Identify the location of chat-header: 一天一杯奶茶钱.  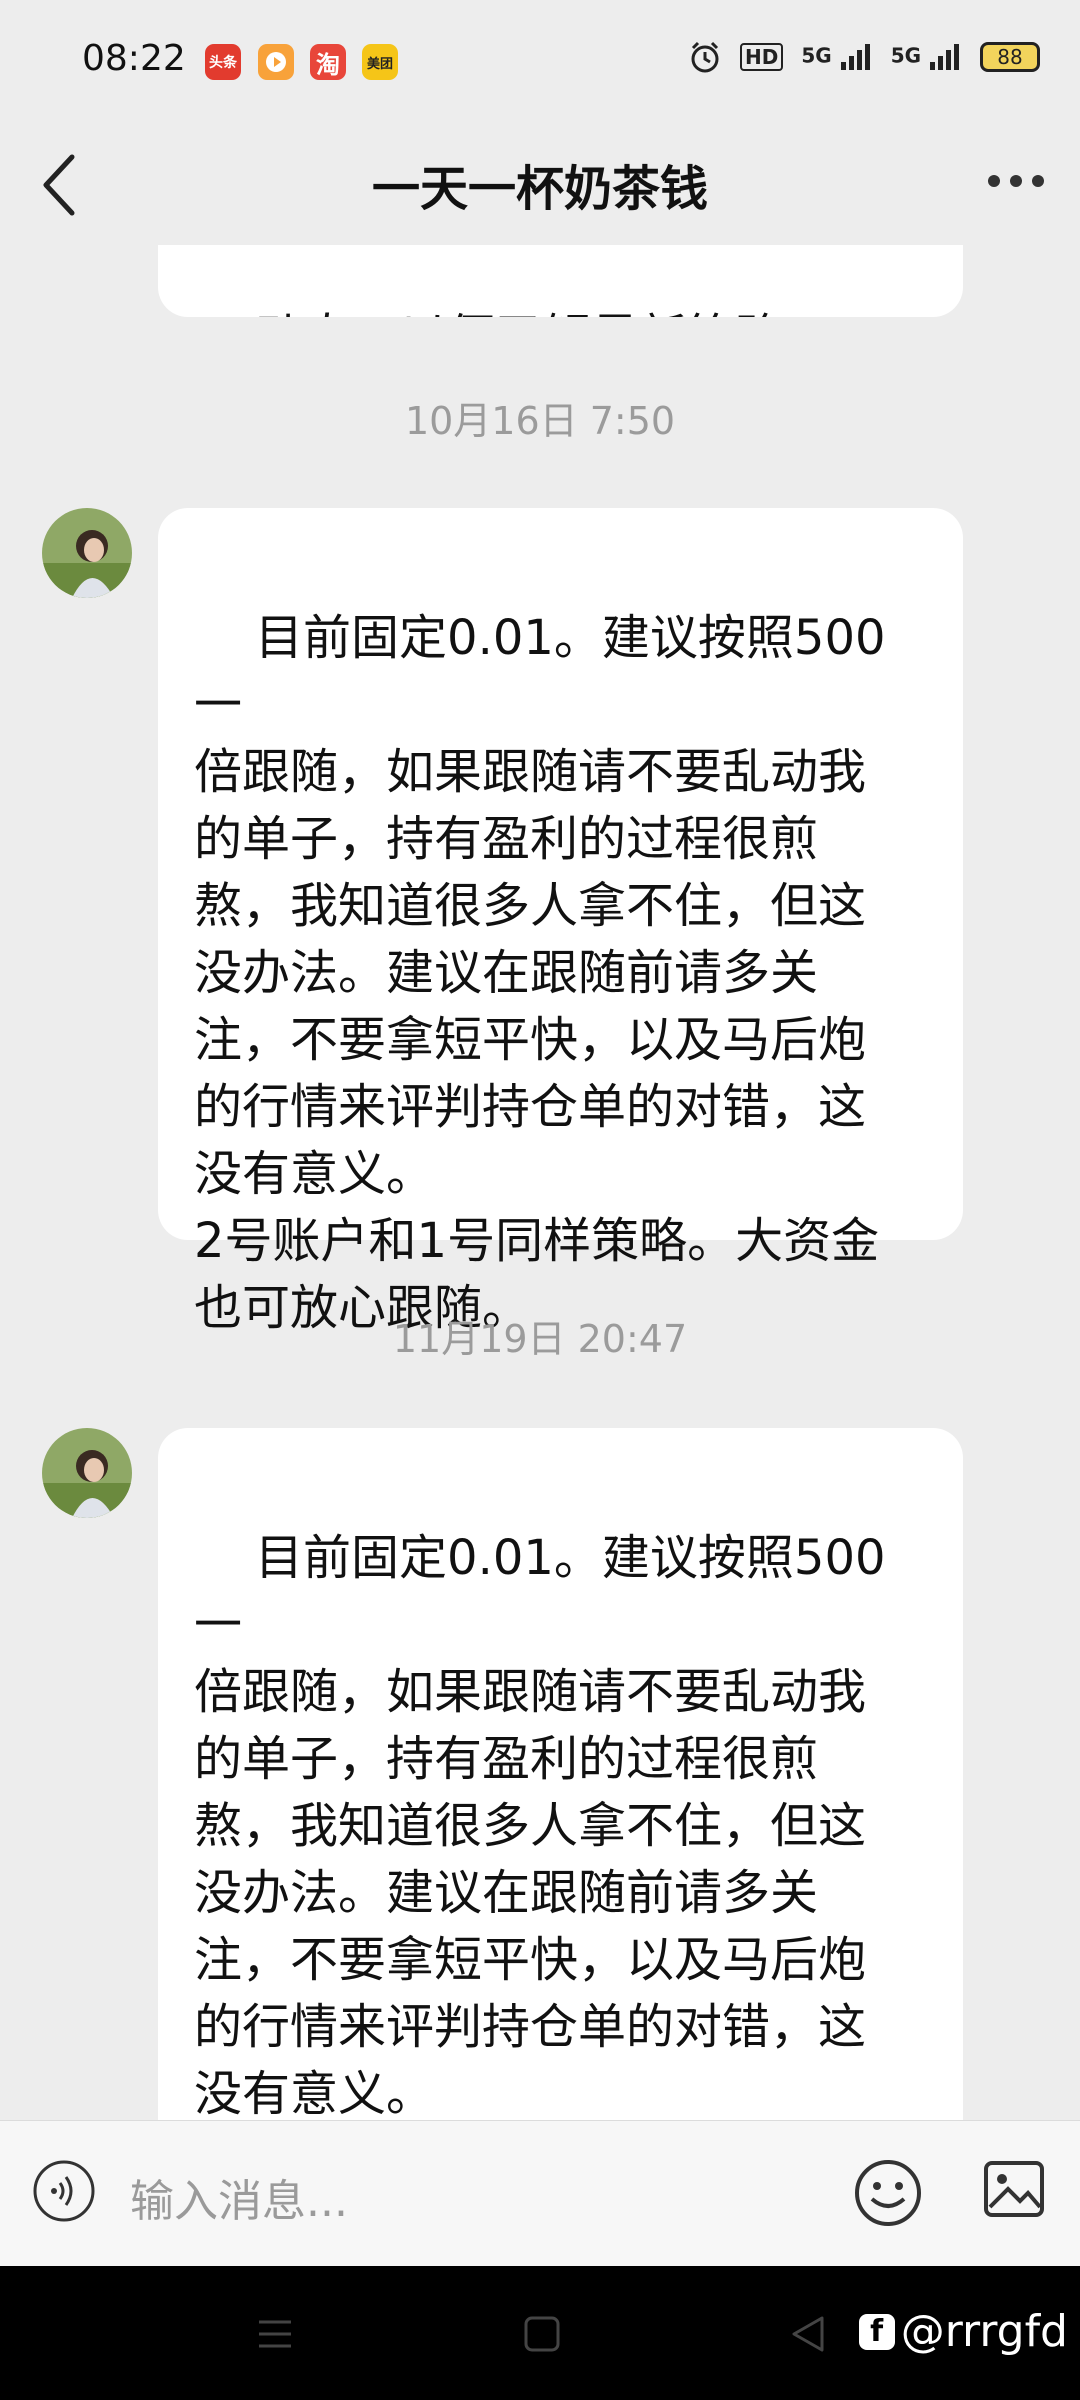
(540, 185).